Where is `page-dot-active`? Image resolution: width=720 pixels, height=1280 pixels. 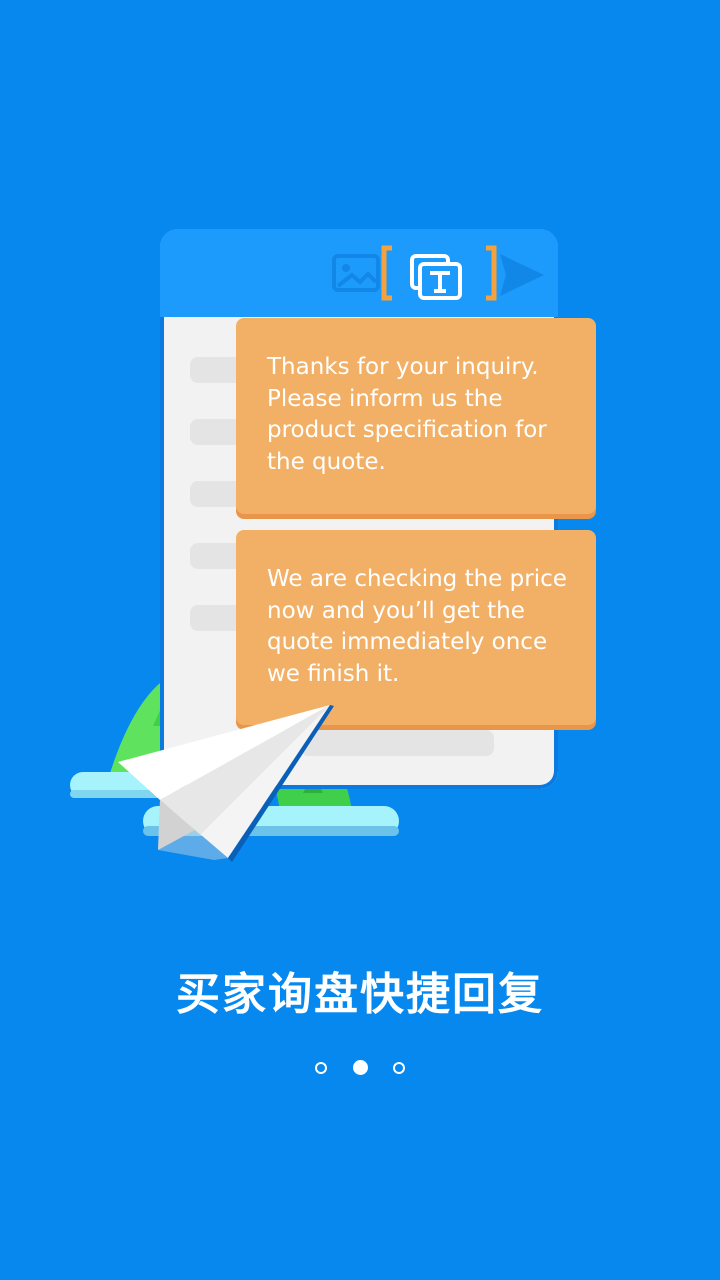 page-dot-active is located at coordinates (360, 1067).